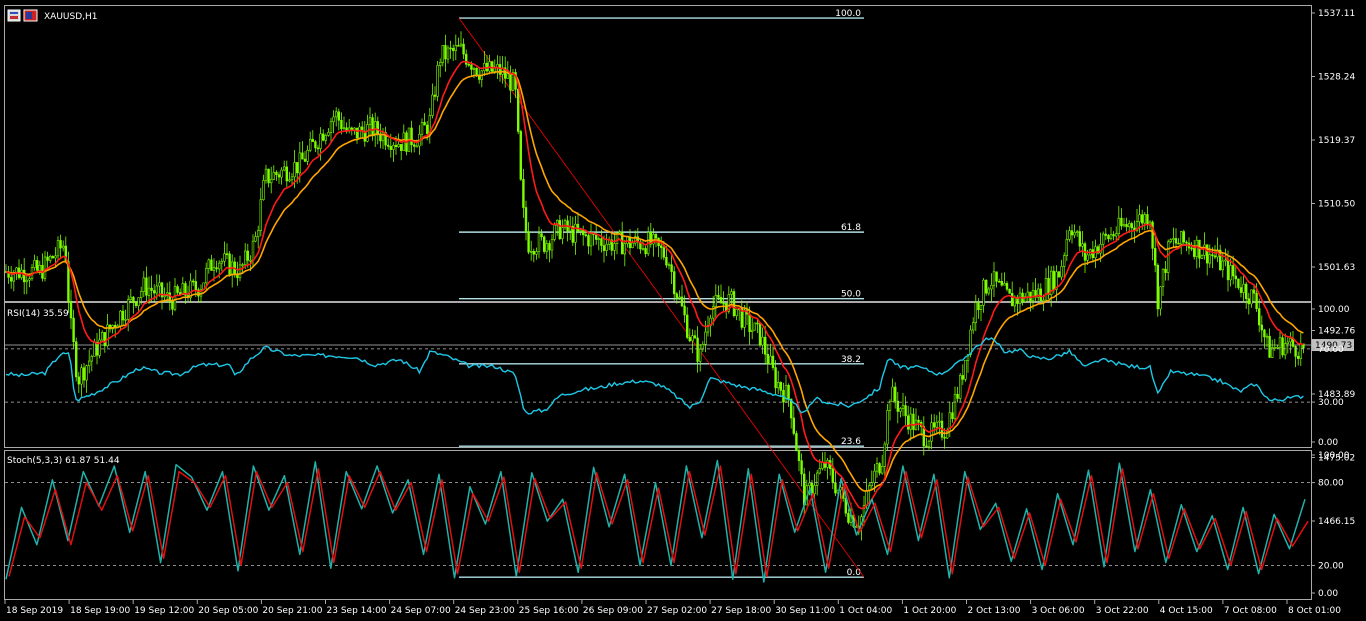 The height and width of the screenshot is (621, 1366). I want to click on rsi-tick-label: 30.00, so click(1331, 403).